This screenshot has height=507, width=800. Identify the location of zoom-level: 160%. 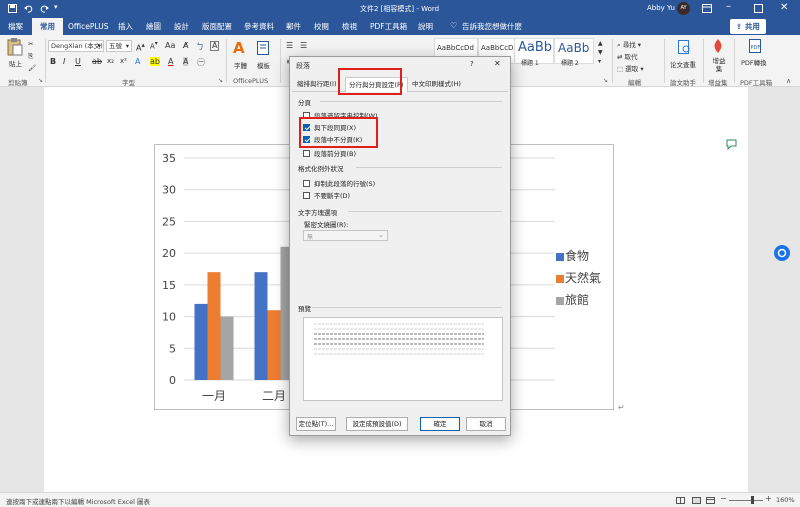
(785, 500).